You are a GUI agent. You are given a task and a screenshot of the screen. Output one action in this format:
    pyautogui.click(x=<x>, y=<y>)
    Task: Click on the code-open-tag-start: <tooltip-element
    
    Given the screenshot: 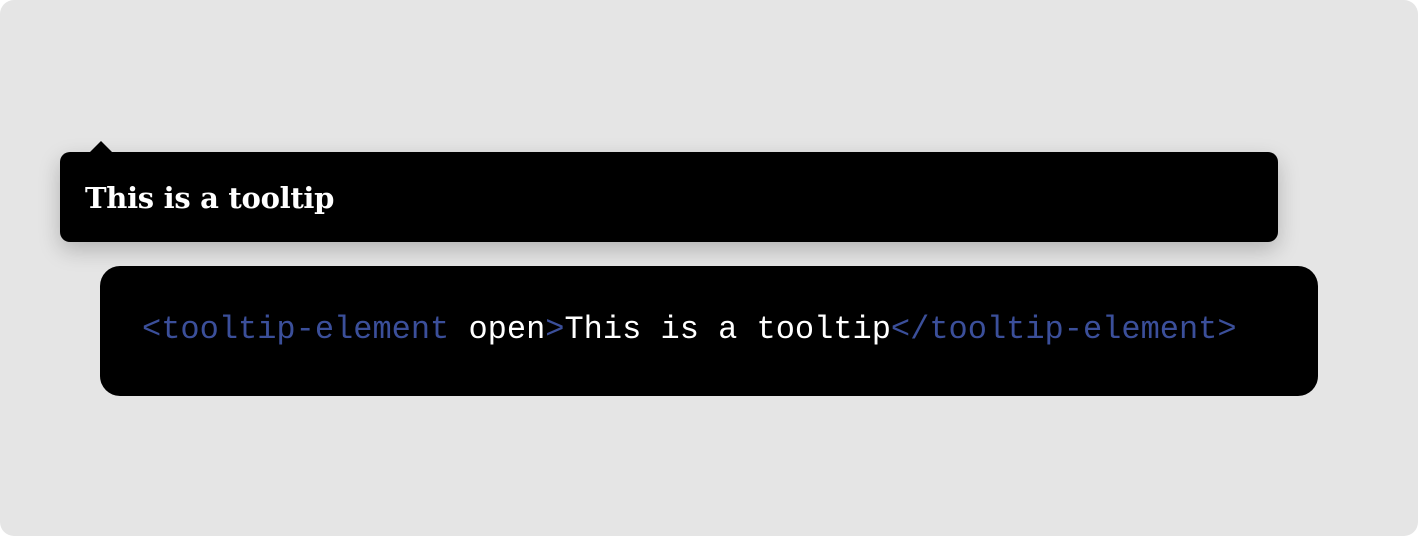 What is the action you would take?
    pyautogui.click(x=296, y=329)
    